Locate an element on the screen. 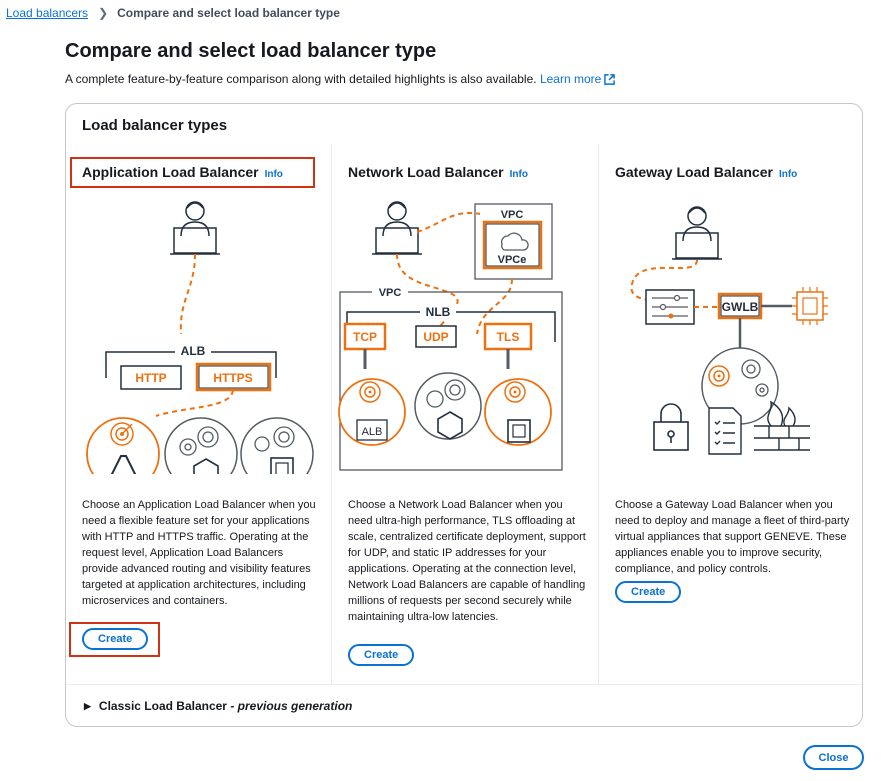  alb-https-label: HTTPS is located at coordinates (232, 378).